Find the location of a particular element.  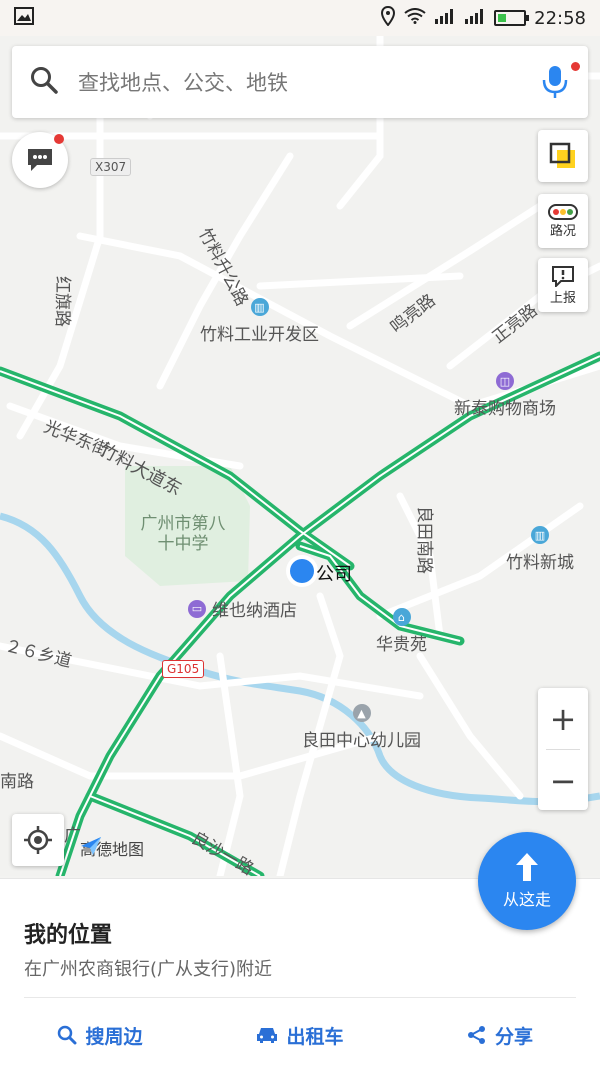

chat-icon is located at coordinates (40, 160).